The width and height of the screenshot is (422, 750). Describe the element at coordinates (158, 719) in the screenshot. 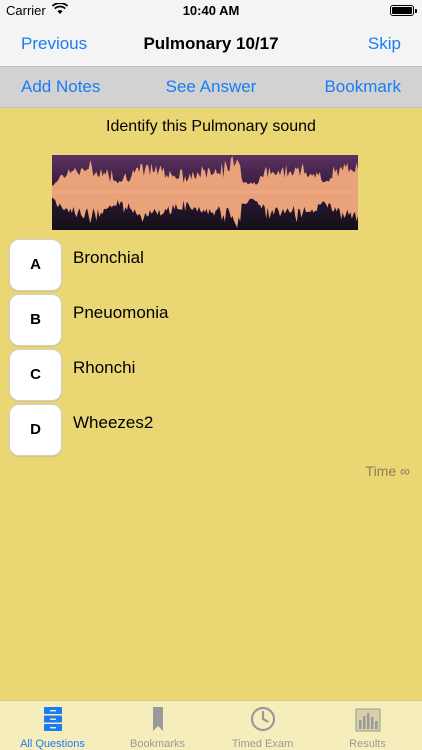

I see `bookmark-icon` at that location.